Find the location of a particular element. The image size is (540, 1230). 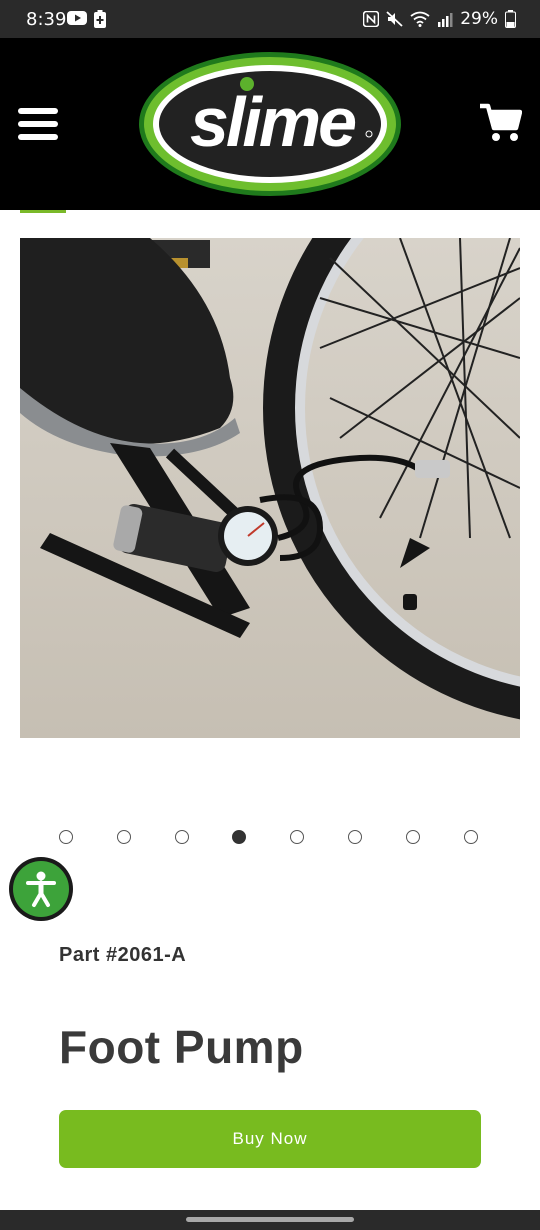

scrolled-content-edge is located at coordinates (43, 211).